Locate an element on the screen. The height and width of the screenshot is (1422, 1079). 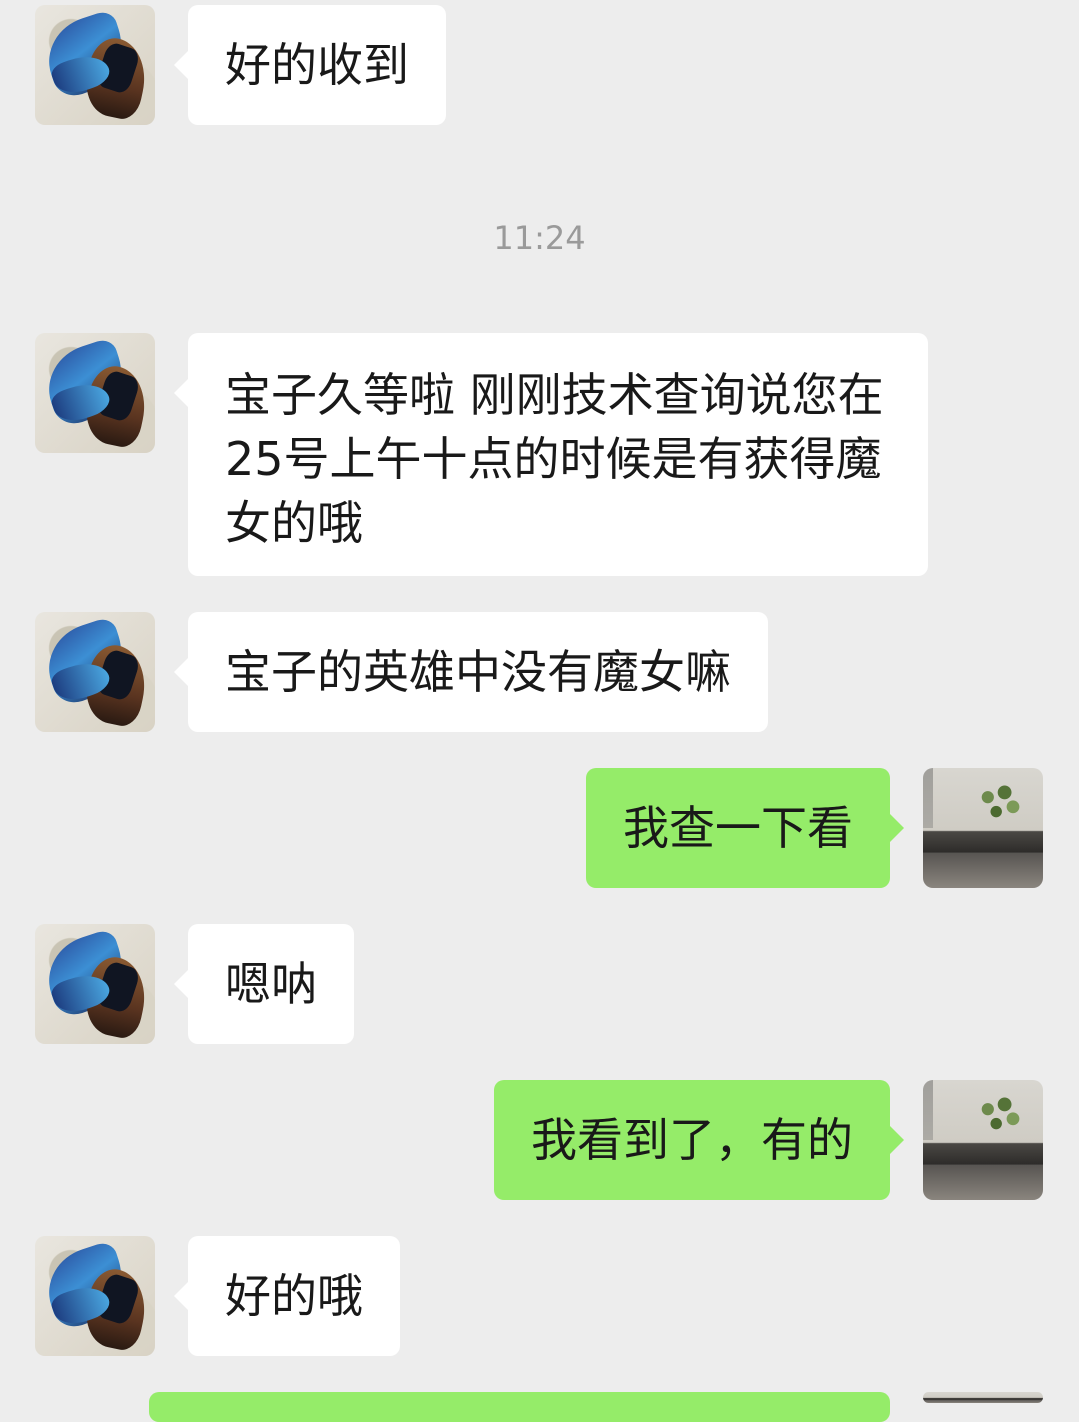
message-bubble-incoming: 宝子久等啦 刚刚技术查询说您在25号上午十点的时候是有获得魔女的哦 is located at coordinates (551, 454).